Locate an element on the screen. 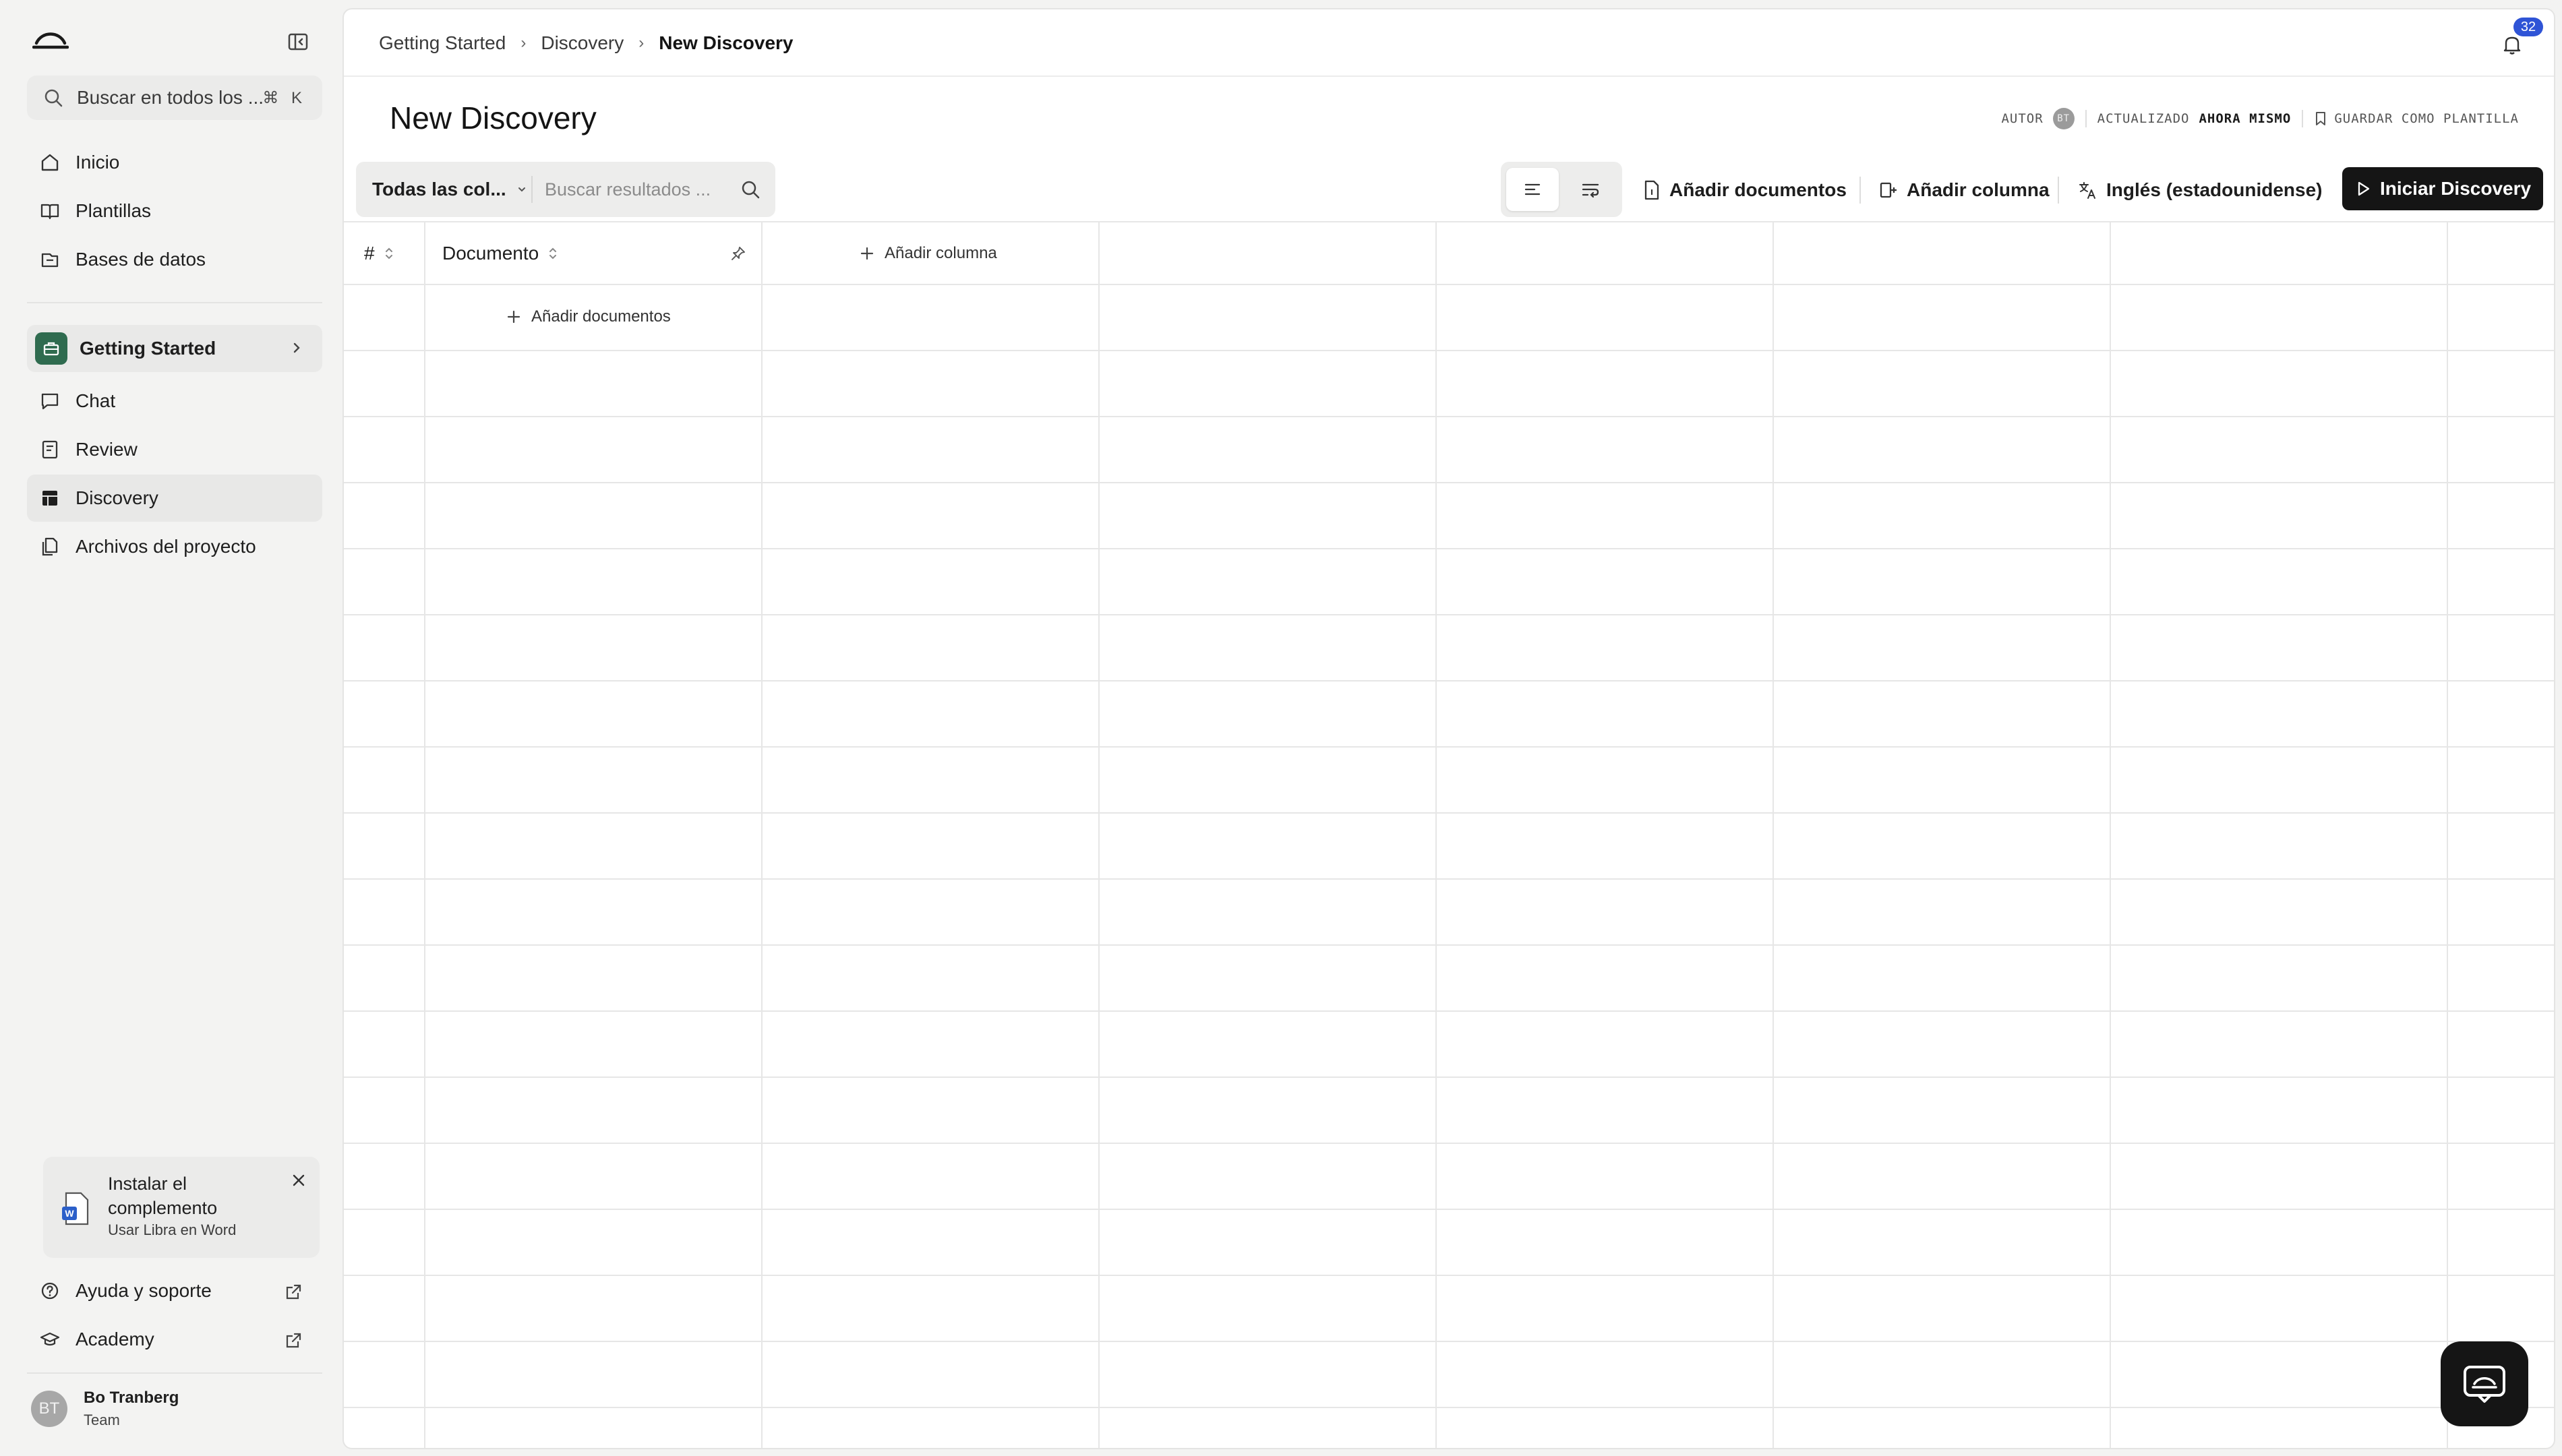  assistant-chat-button is located at coordinates (2485, 1383).